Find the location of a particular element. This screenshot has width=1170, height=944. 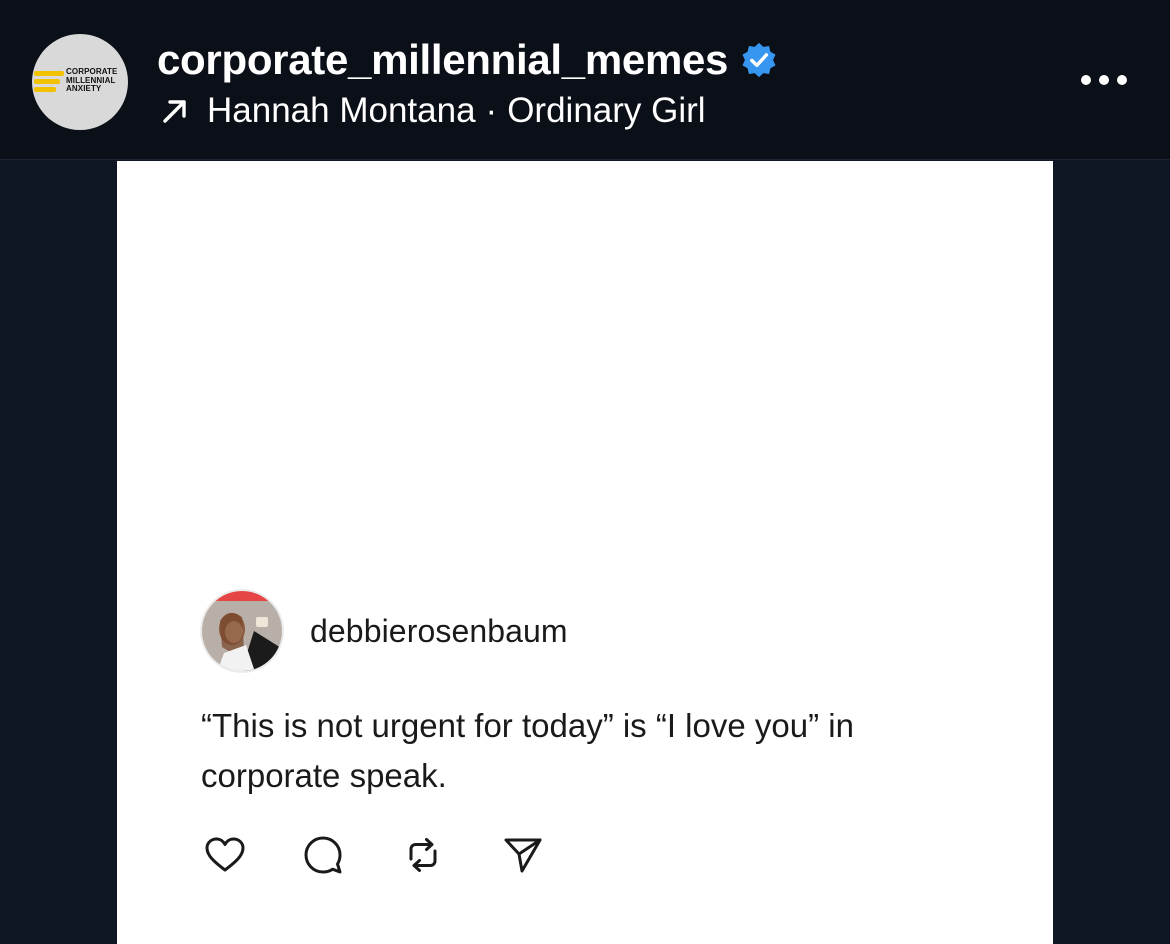

username-row: corporate_millennial_memes is located at coordinates (467, 60).